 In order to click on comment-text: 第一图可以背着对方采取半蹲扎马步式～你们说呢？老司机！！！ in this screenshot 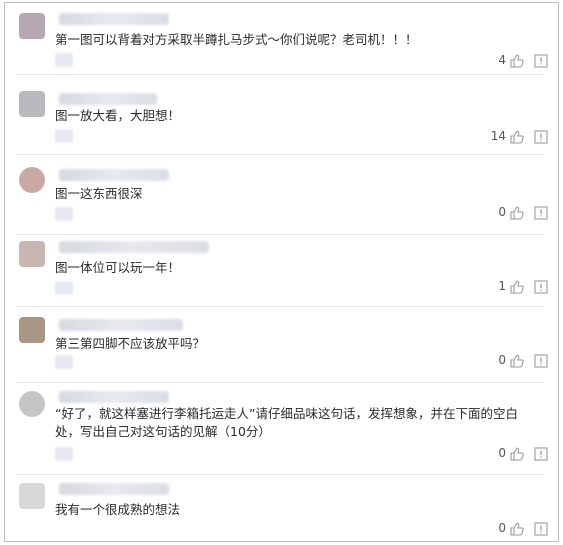, I will do `click(236, 39)`.